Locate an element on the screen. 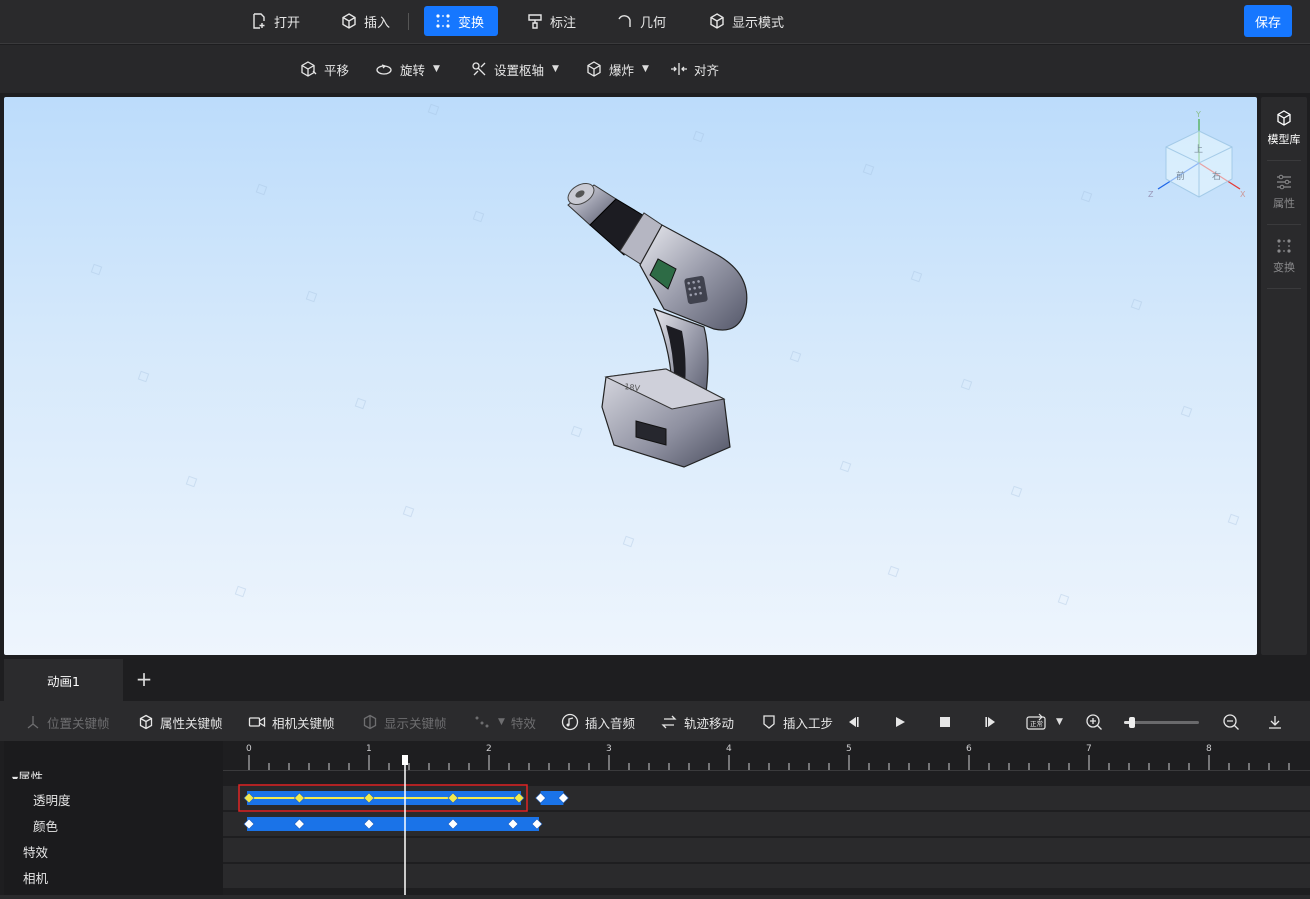  pivot-icon is located at coordinates (479, 69).